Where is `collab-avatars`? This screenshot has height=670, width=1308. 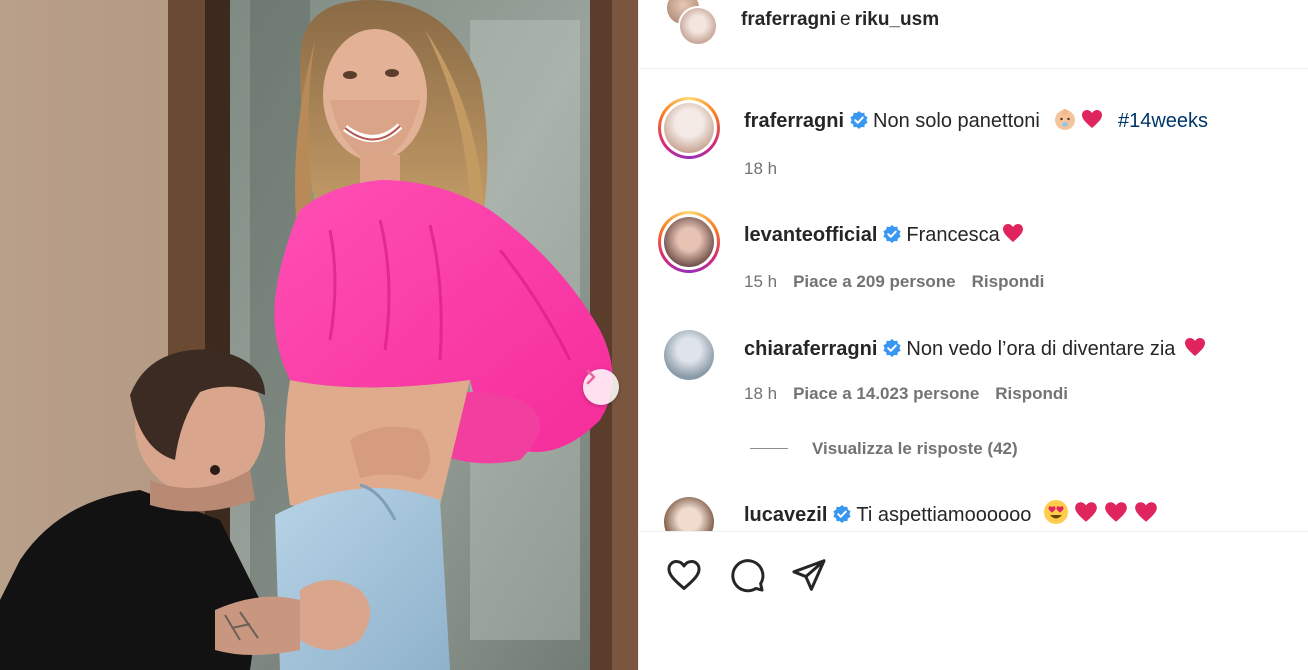 collab-avatars is located at coordinates (691, 24).